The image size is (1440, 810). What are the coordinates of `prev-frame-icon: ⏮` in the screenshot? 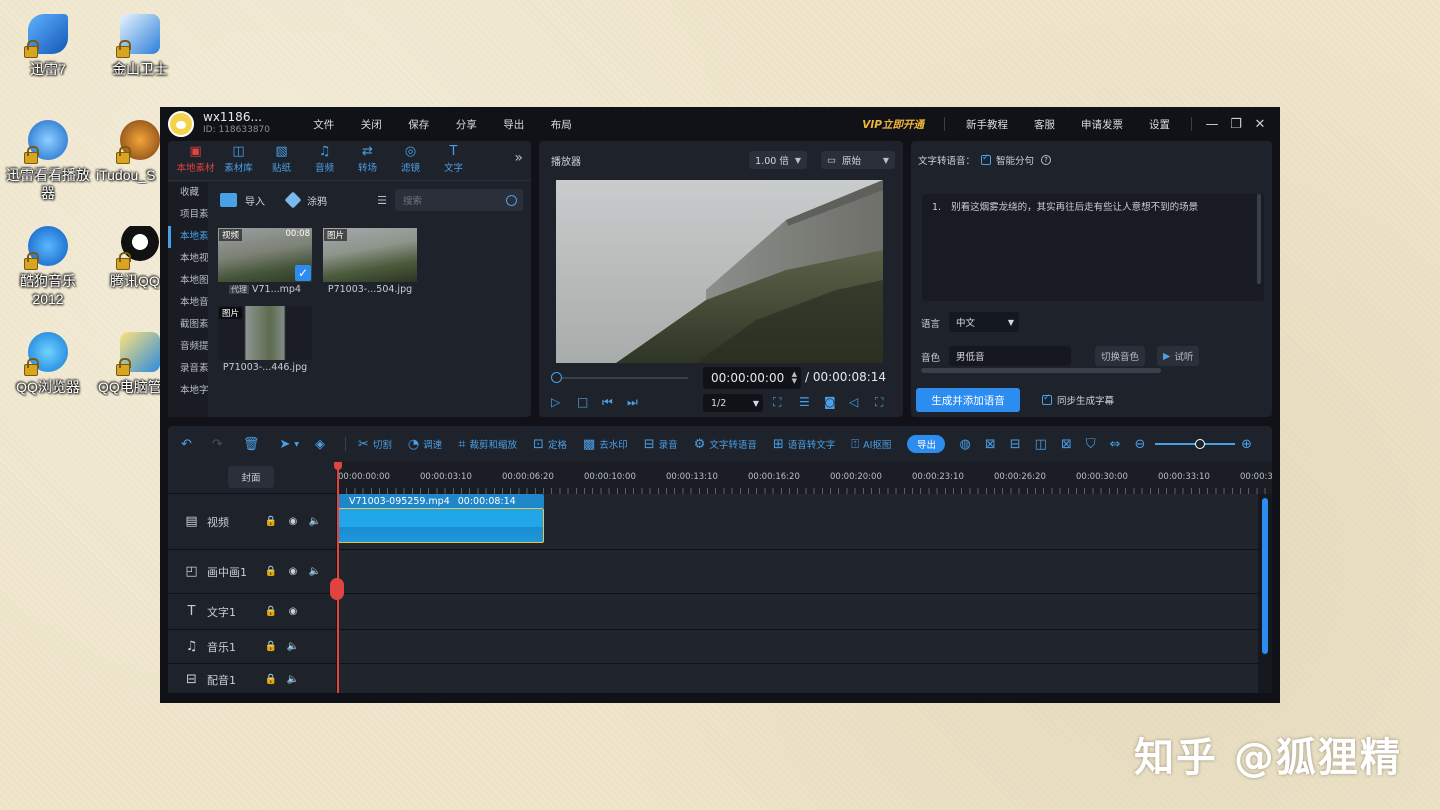 It's located at (607, 402).